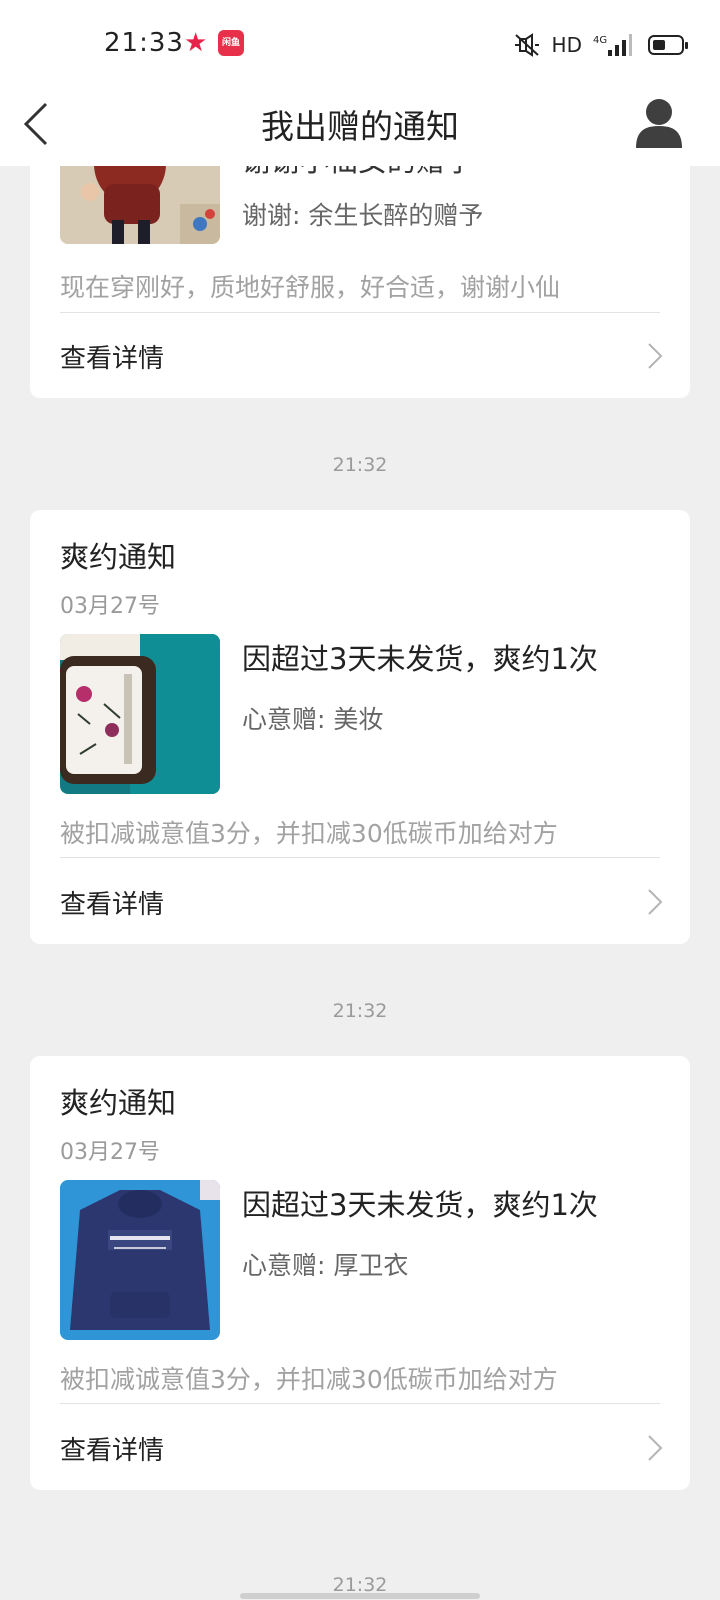 This screenshot has width=720, height=1600. What do you see at coordinates (231, 43) in the screenshot?
I see `app-notification-icon: 闲鱼` at bounding box center [231, 43].